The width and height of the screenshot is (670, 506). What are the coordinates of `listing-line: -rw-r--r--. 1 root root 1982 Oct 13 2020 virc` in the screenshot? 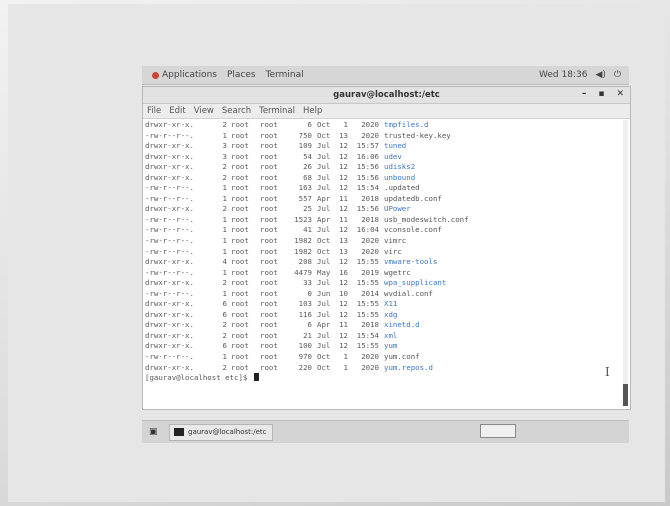 It's located at (382, 252).